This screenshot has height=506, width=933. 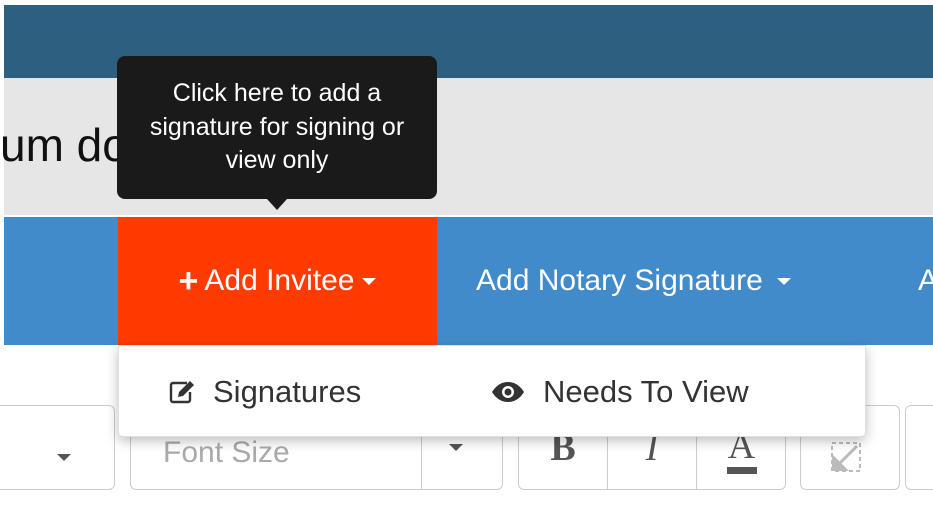 I want to click on menu-item-needs-to-view: Needs To View, so click(x=620, y=392).